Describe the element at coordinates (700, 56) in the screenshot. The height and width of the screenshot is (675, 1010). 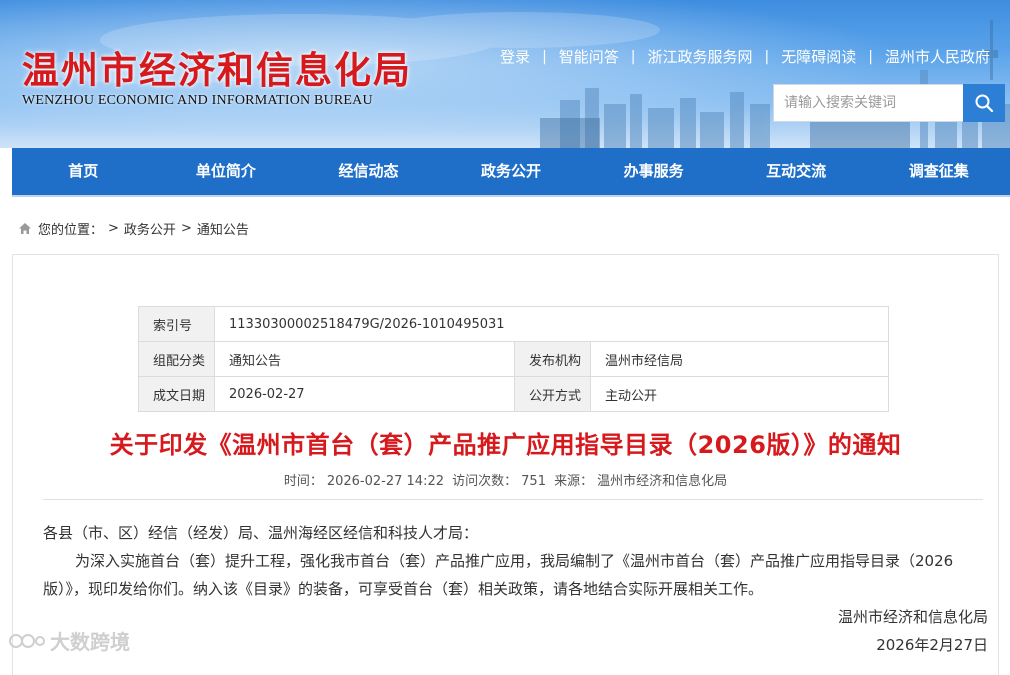
I see `zhejiang-service-link: 浙江政务服务网` at that location.